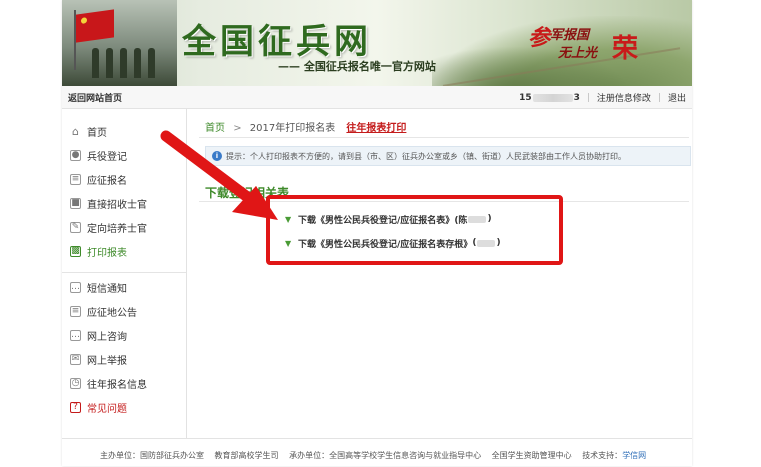 This screenshot has width=761, height=467. What do you see at coordinates (75, 203) in the screenshot?
I see `document-icon: ■` at bounding box center [75, 203].